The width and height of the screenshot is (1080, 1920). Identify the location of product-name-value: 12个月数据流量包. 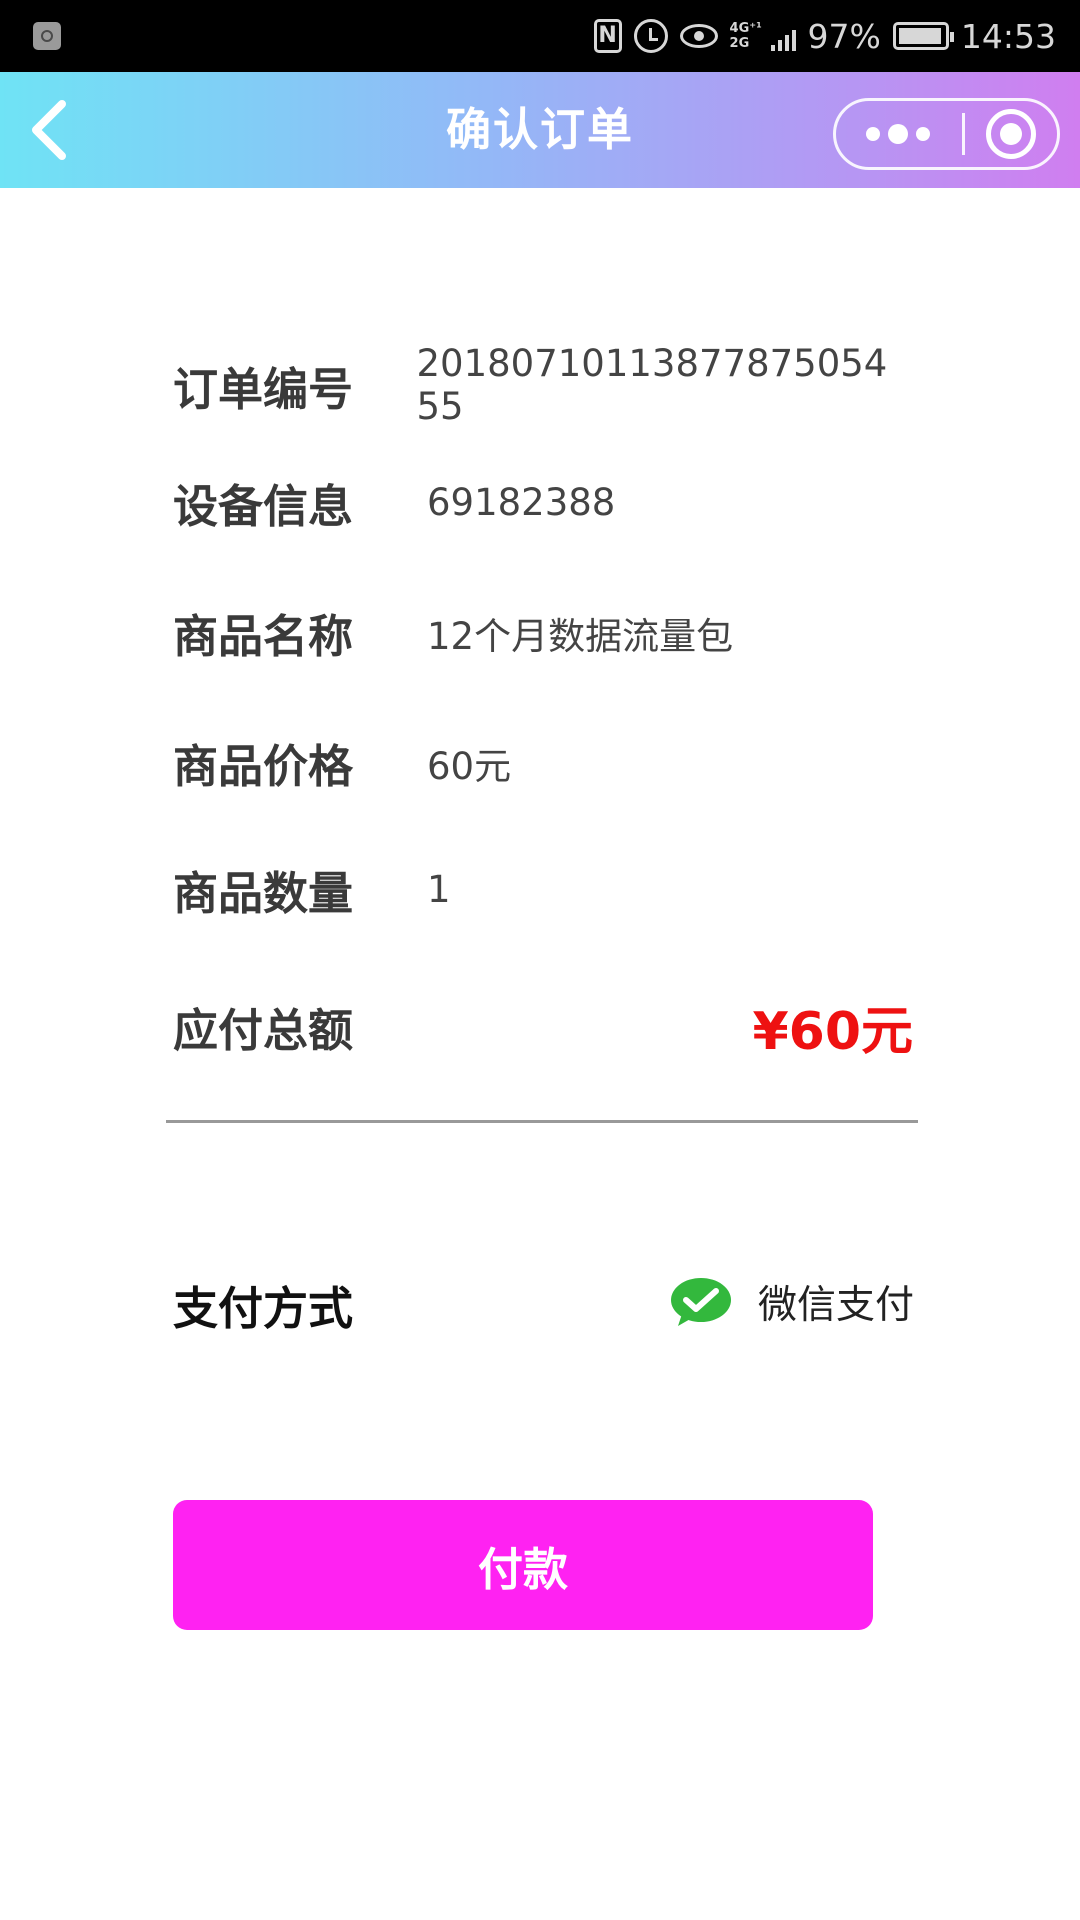
(580, 636).